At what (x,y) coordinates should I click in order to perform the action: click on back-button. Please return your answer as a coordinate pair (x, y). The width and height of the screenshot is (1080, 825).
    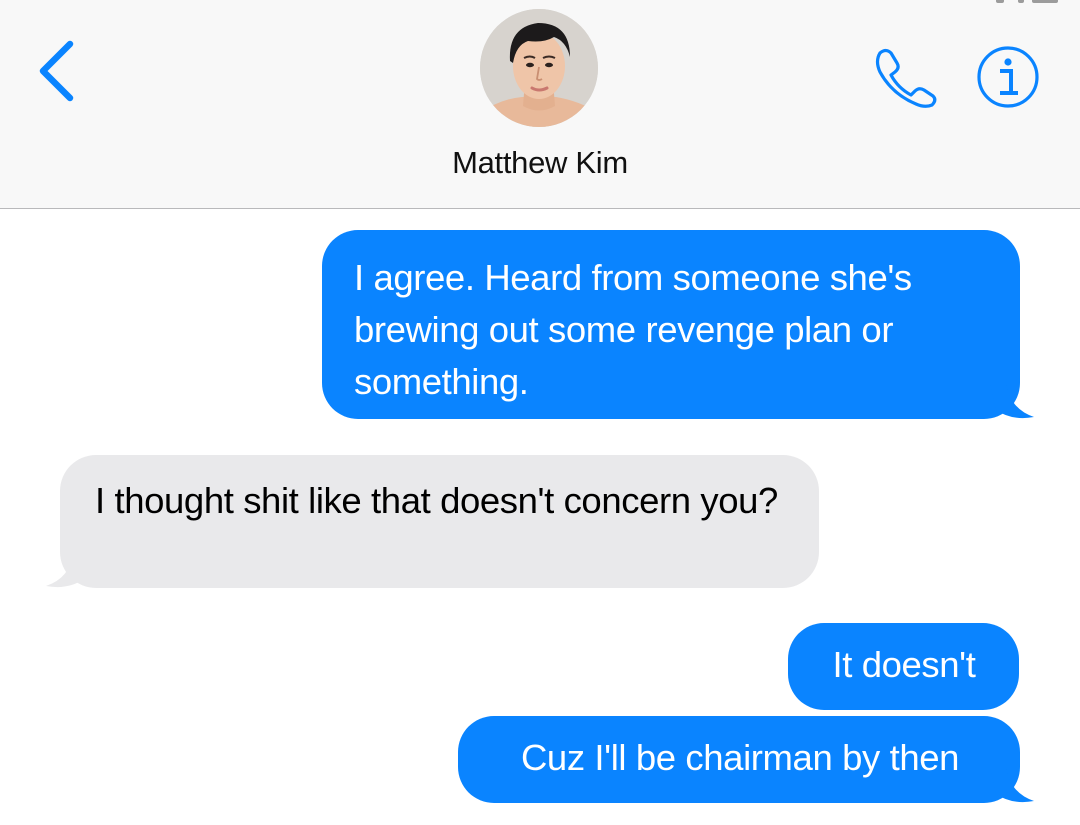
    Looking at the image, I should click on (56, 71).